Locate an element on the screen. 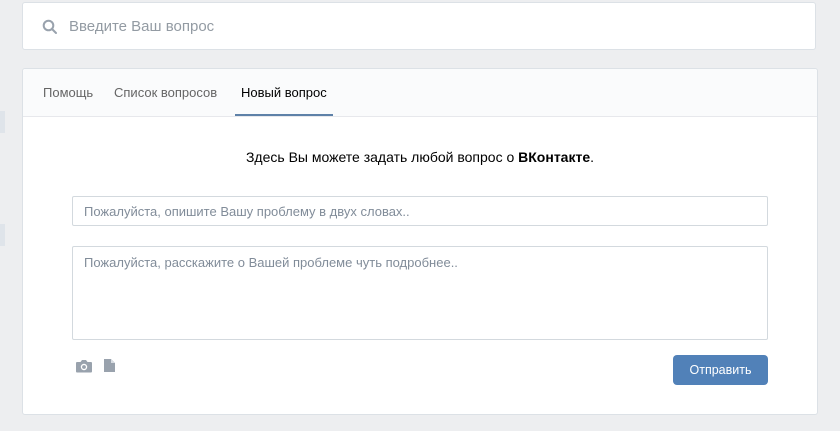 This screenshot has width=840, height=431. question-title-input is located at coordinates (420, 211).